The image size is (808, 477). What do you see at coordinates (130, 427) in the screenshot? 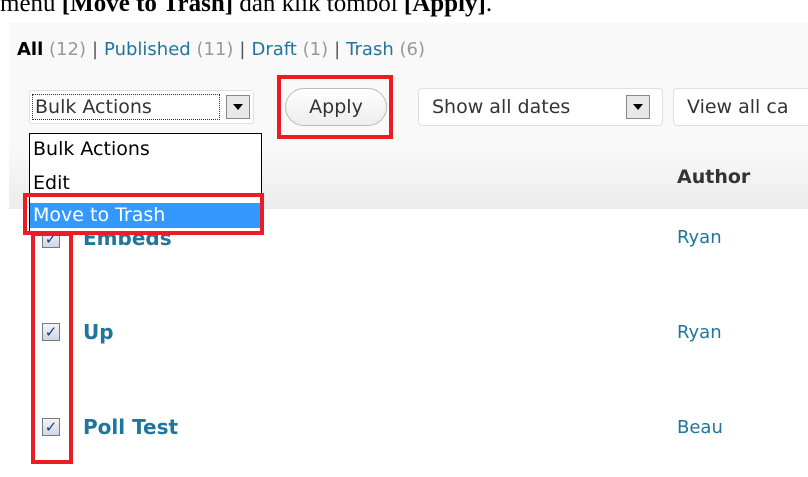
I see `post-title-link: Poll Test` at bounding box center [130, 427].